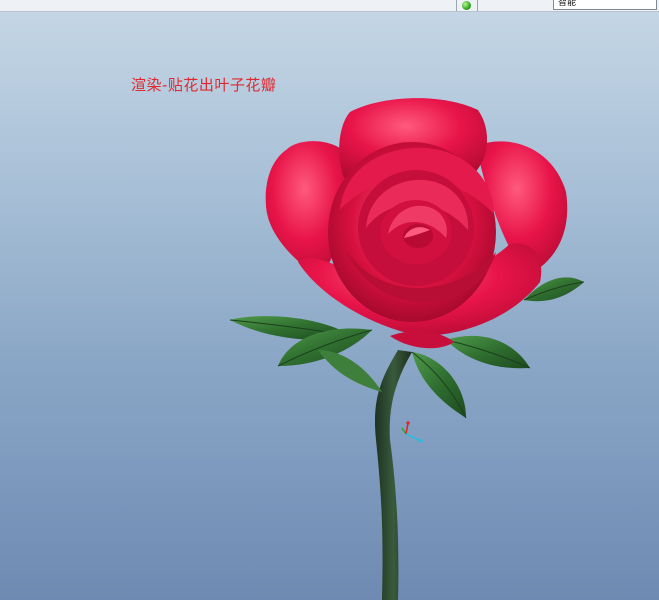  What do you see at coordinates (329, 6) in the screenshot?
I see `toolbar: 智能` at bounding box center [329, 6].